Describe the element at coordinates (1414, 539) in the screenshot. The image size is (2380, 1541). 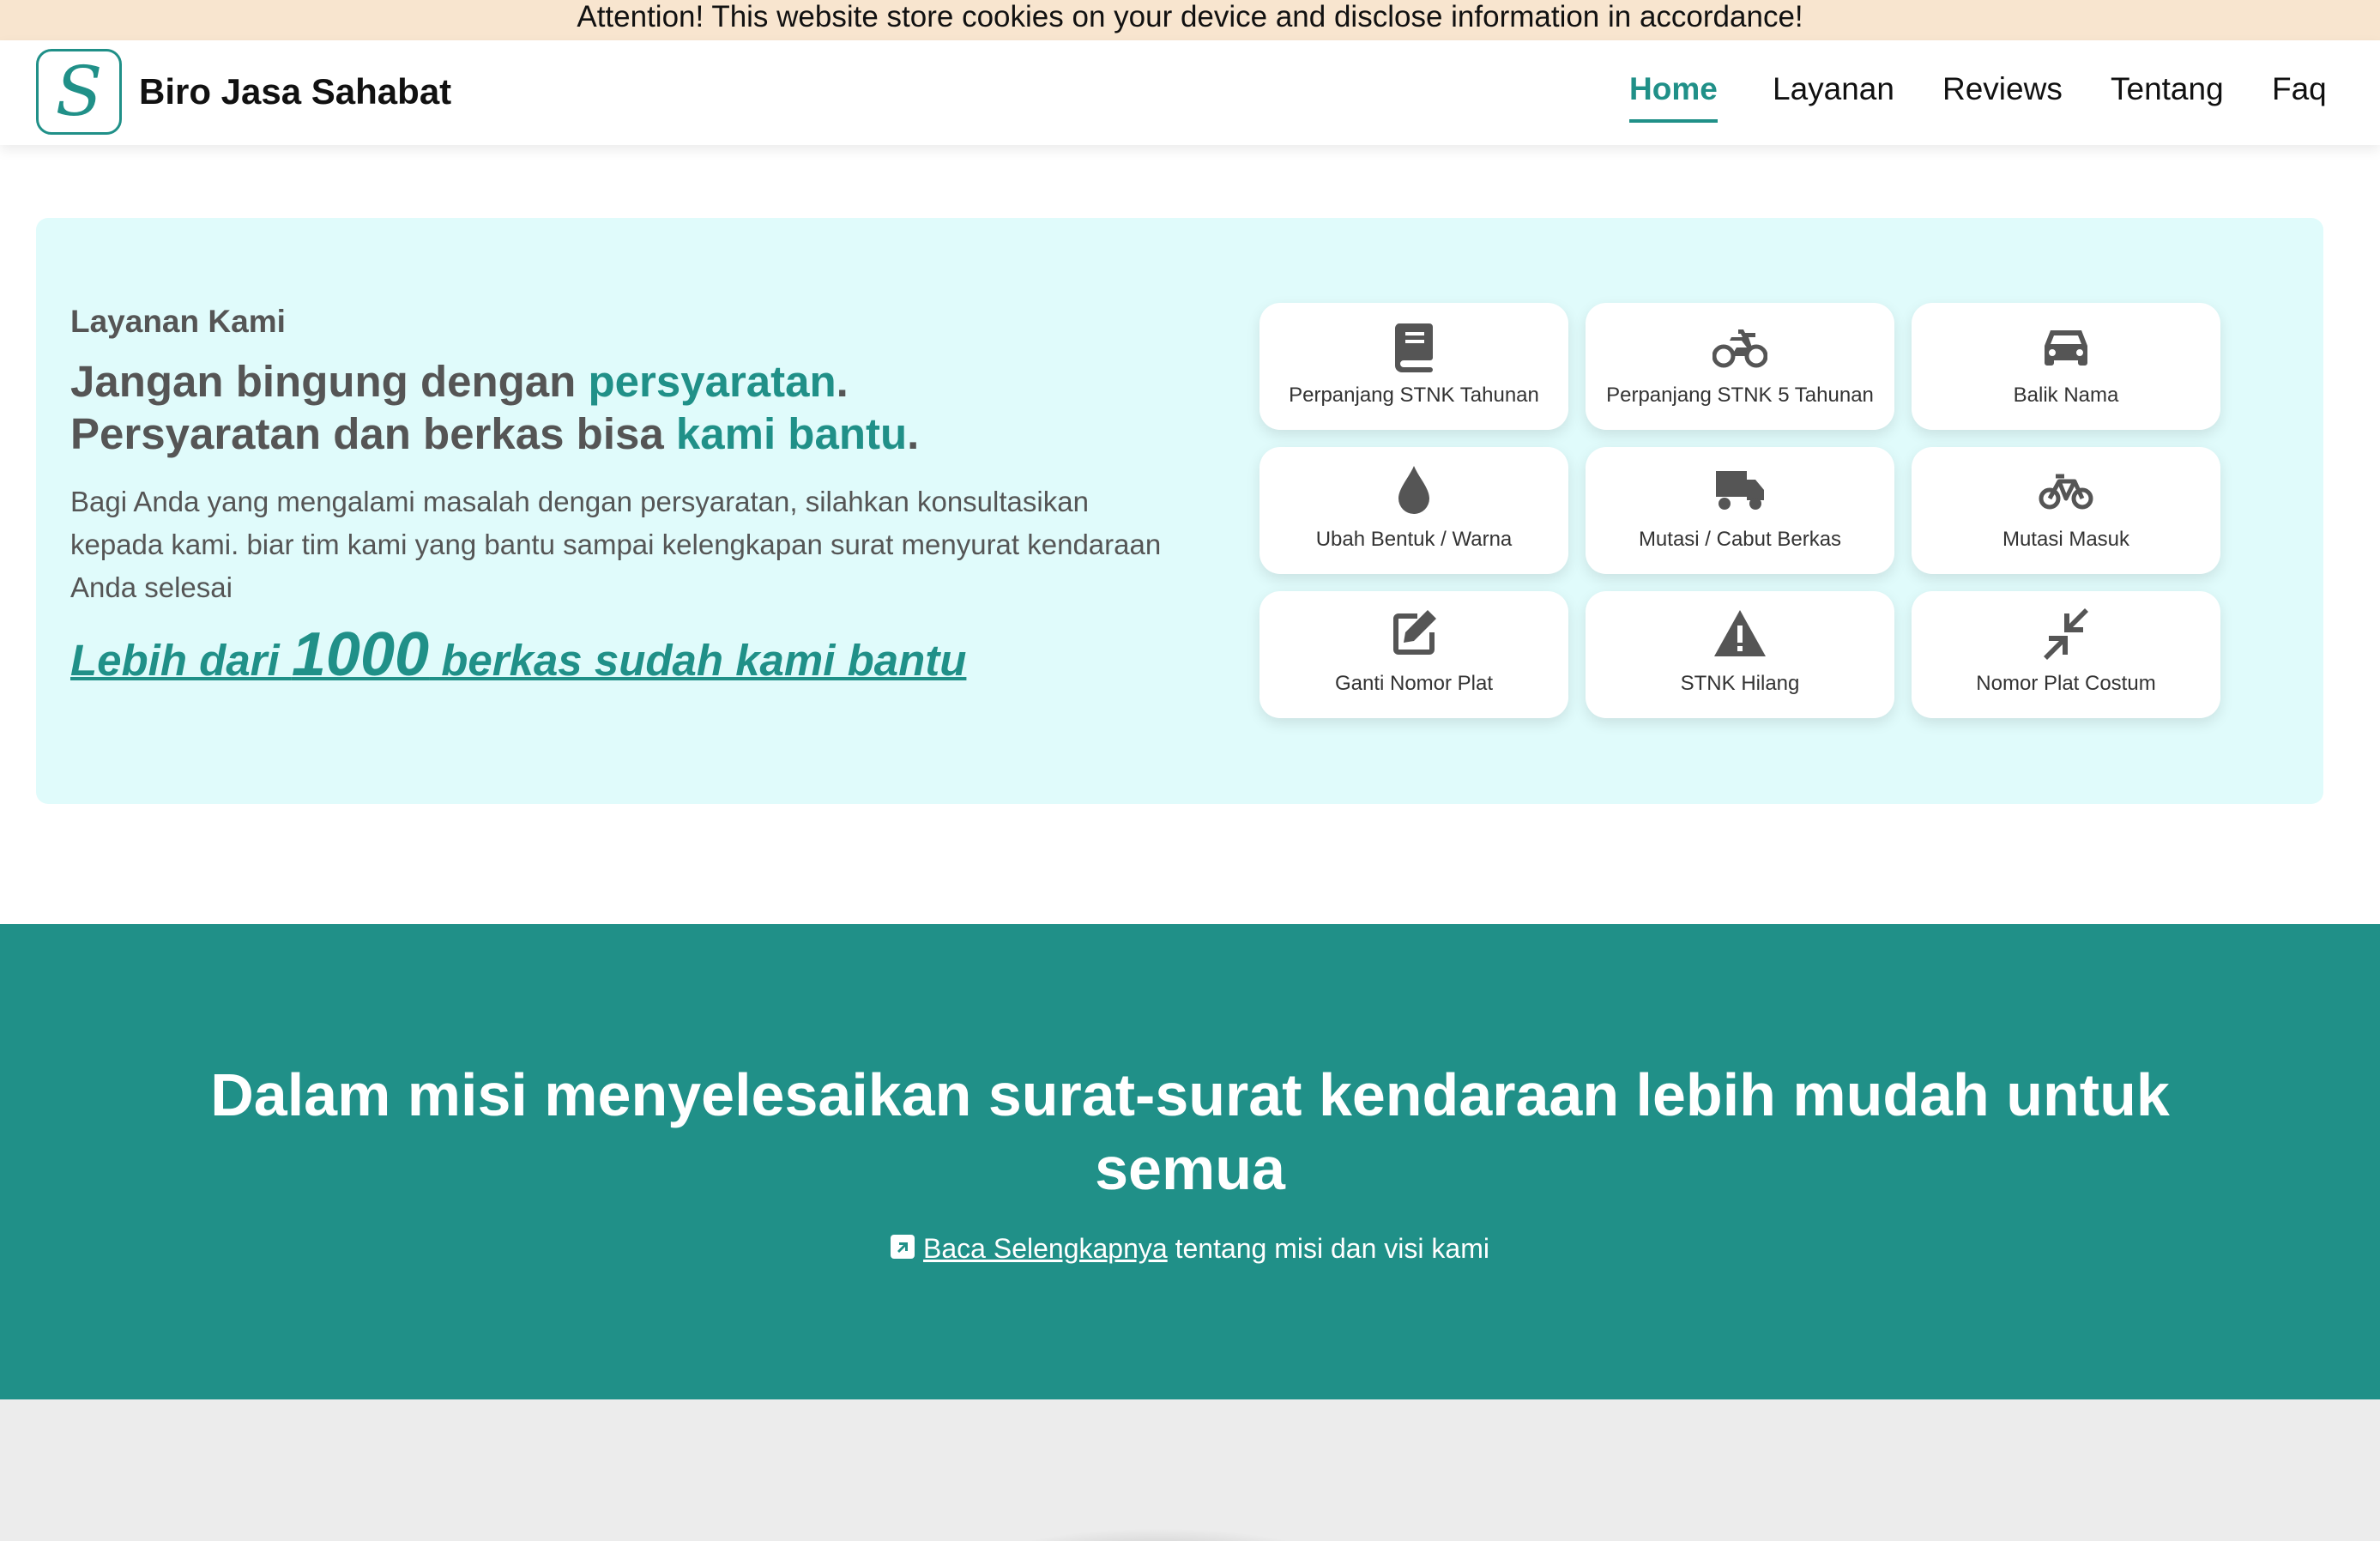
I see `service-label: Ubah Bentuk / Warna` at that location.